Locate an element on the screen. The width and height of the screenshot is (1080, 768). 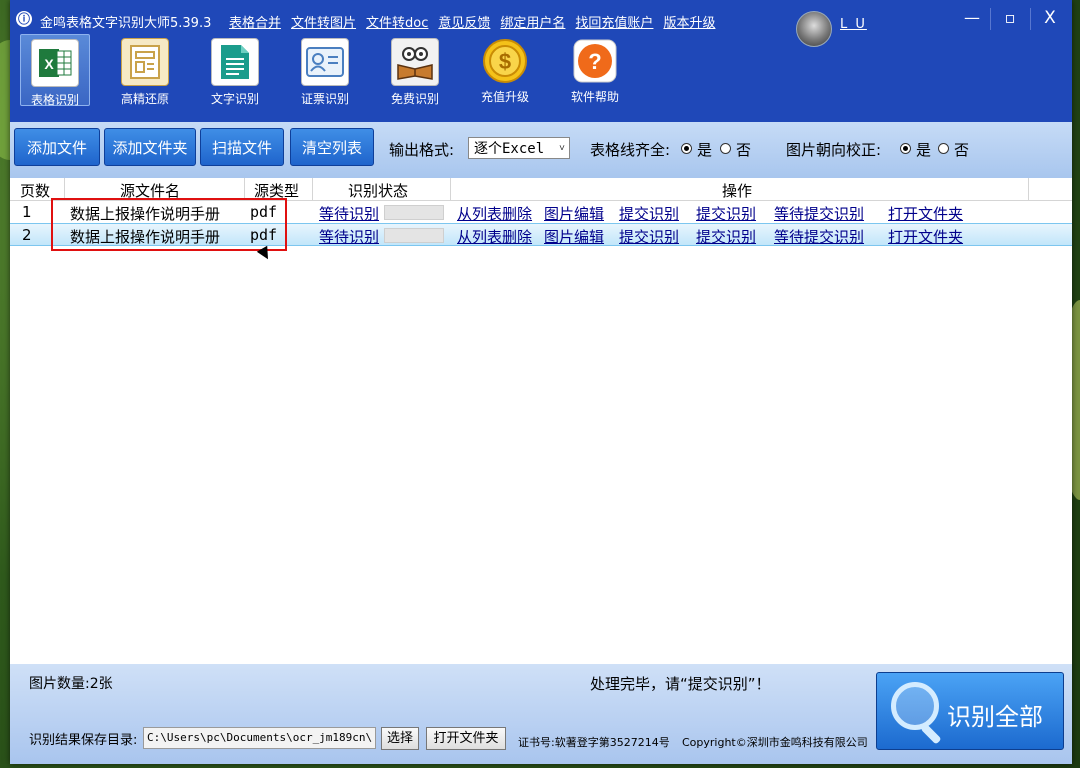
menu-bind-username: 绑定用户名 is located at coordinates (532, 21).